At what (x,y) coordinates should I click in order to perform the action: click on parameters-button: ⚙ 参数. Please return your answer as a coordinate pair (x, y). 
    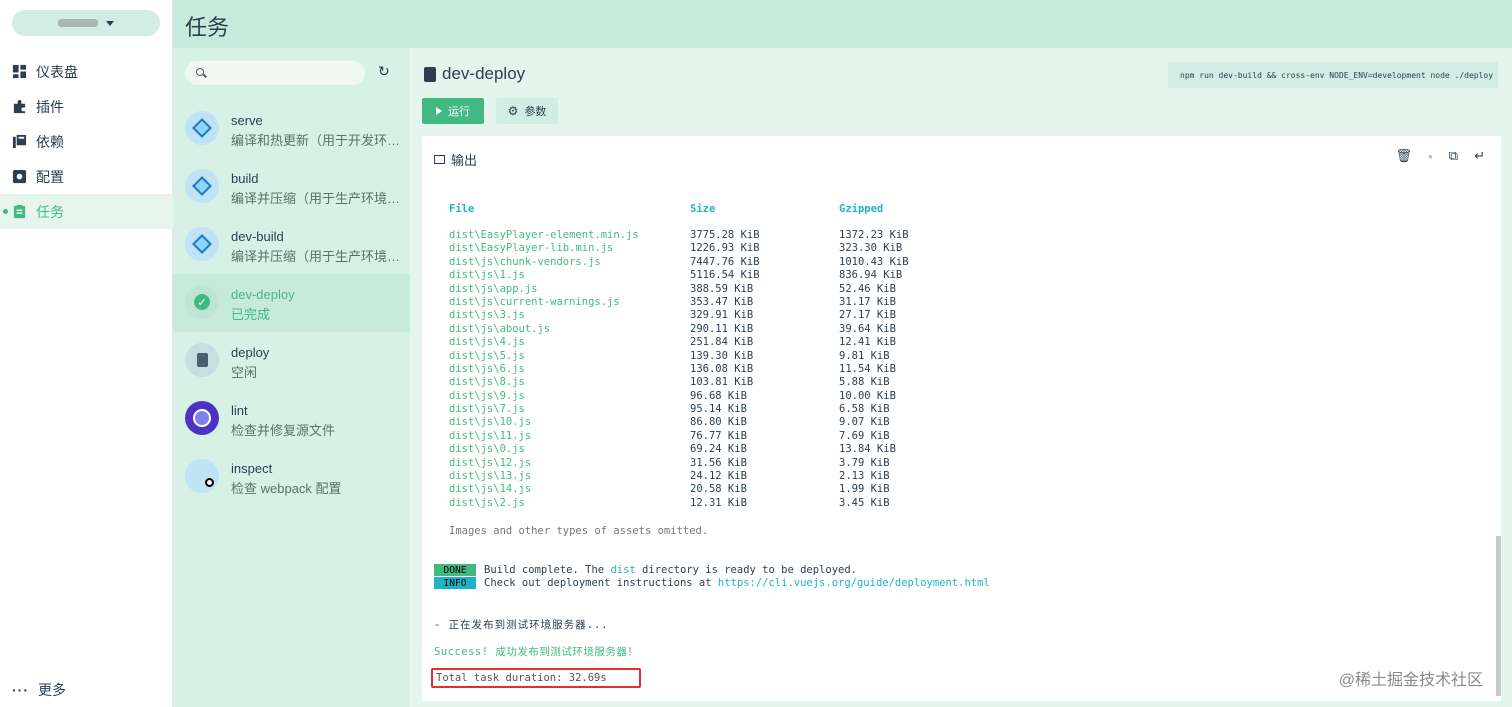
    Looking at the image, I should click on (527, 111).